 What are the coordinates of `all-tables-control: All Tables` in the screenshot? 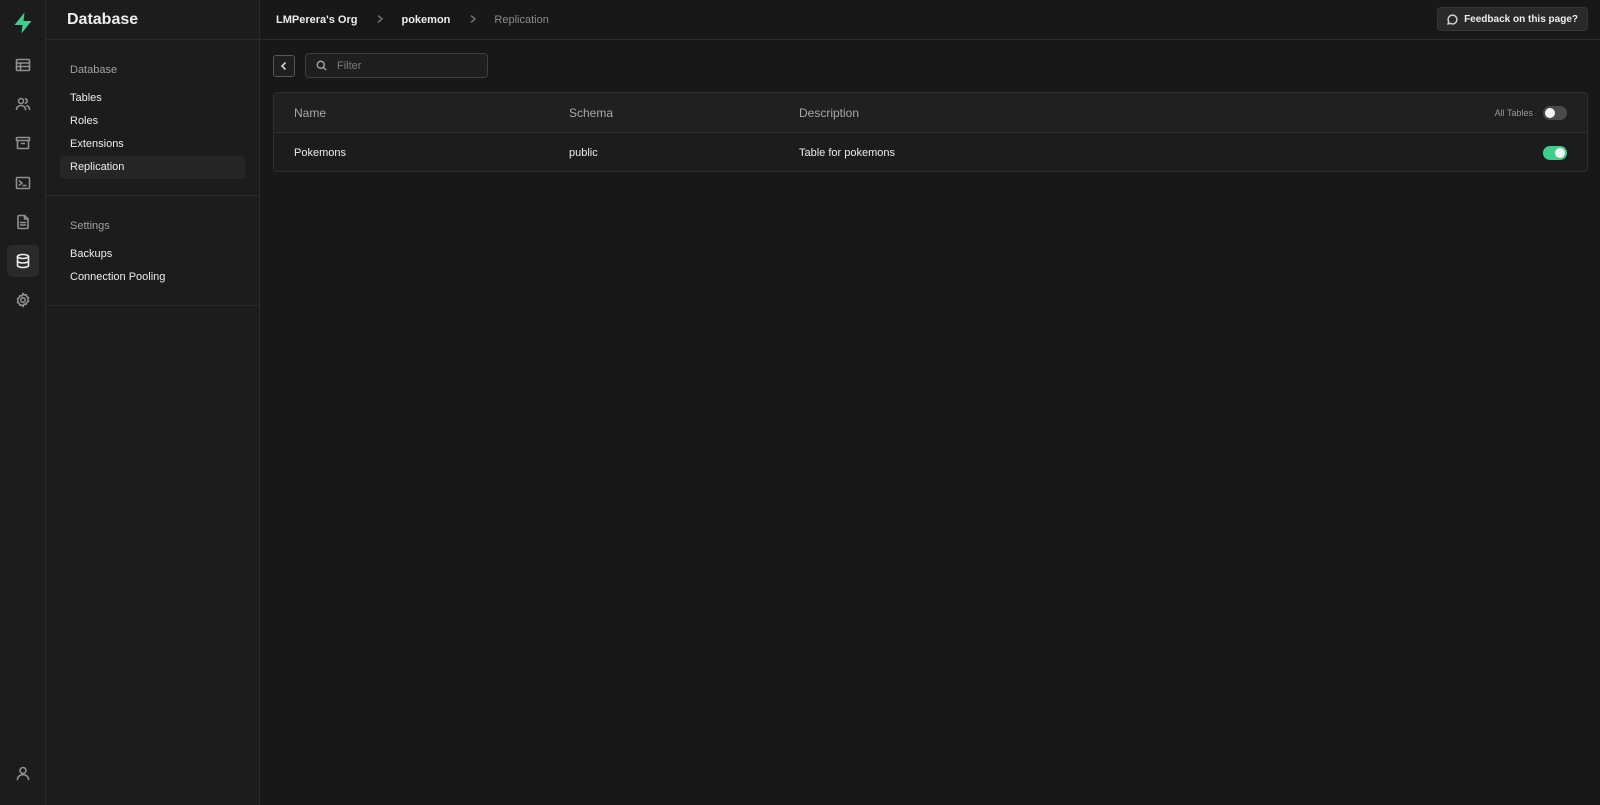 It's located at (1531, 112).